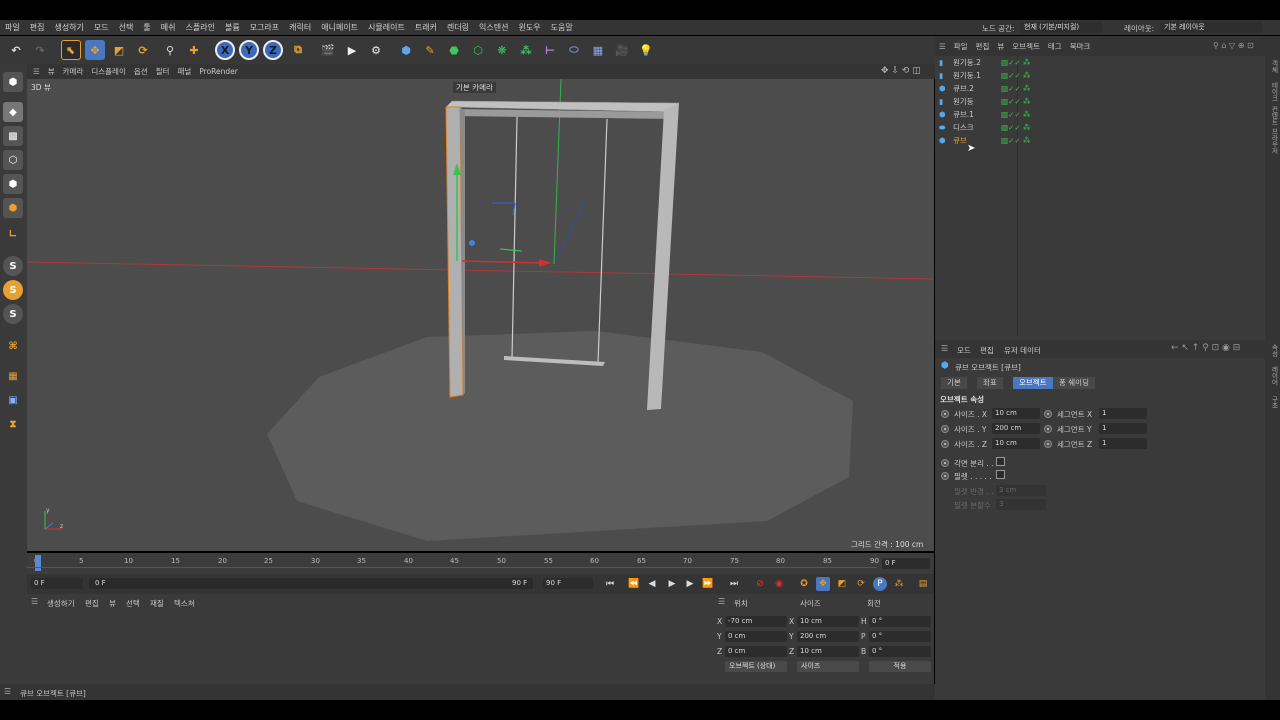 The width and height of the screenshot is (1280, 720). What do you see at coordinates (987, 350) in the screenshot?
I see `attr-menu-edit: 편집` at bounding box center [987, 350].